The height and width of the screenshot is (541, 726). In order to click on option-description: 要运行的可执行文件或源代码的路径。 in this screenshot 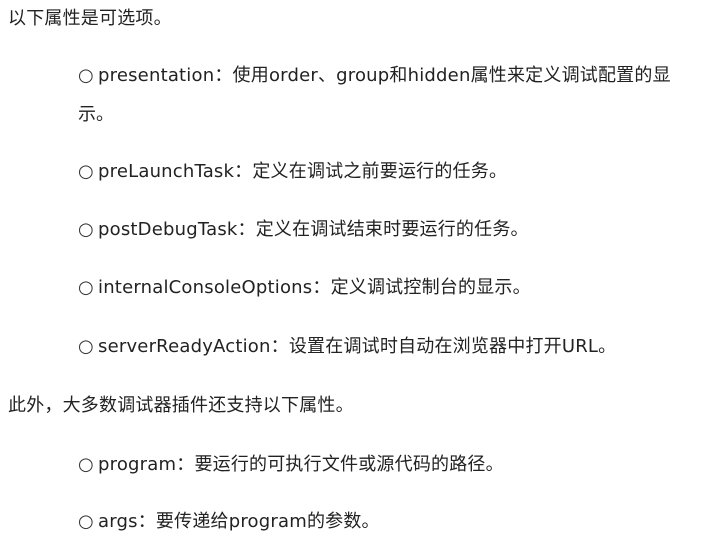, I will do `click(349, 464)`.